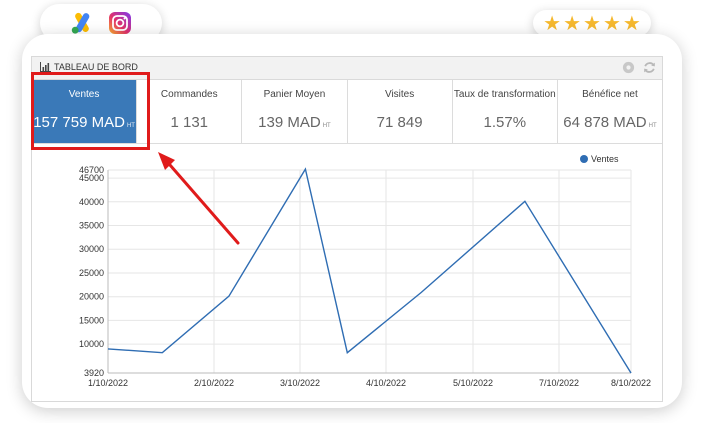  Describe the element at coordinates (91, 170) in the screenshot. I see `y-tick-label: 46700` at that location.